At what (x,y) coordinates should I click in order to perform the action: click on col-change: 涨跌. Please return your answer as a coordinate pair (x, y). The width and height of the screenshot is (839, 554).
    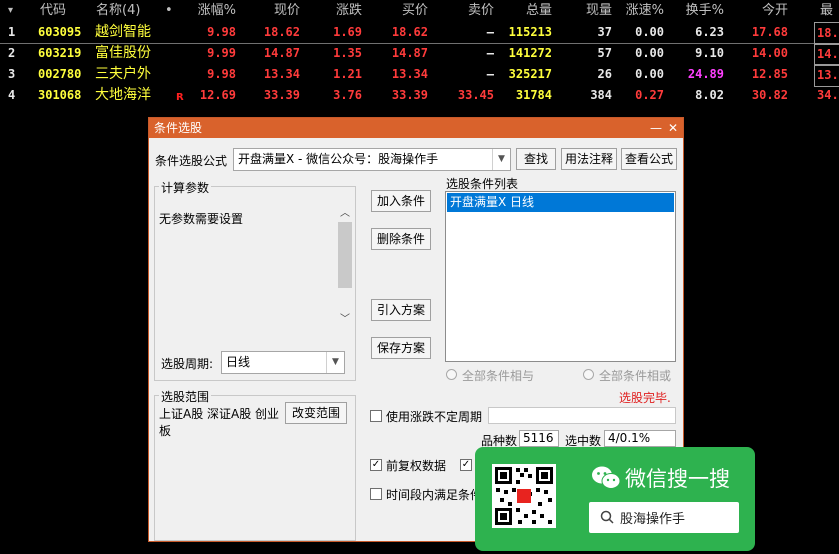
    Looking at the image, I should click on (340, 10).